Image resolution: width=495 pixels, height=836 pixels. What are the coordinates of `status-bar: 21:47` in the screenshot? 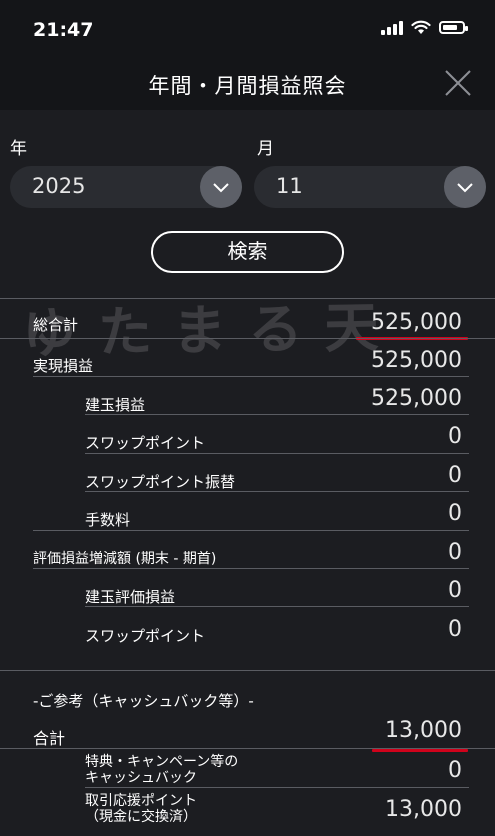 It's located at (247, 29).